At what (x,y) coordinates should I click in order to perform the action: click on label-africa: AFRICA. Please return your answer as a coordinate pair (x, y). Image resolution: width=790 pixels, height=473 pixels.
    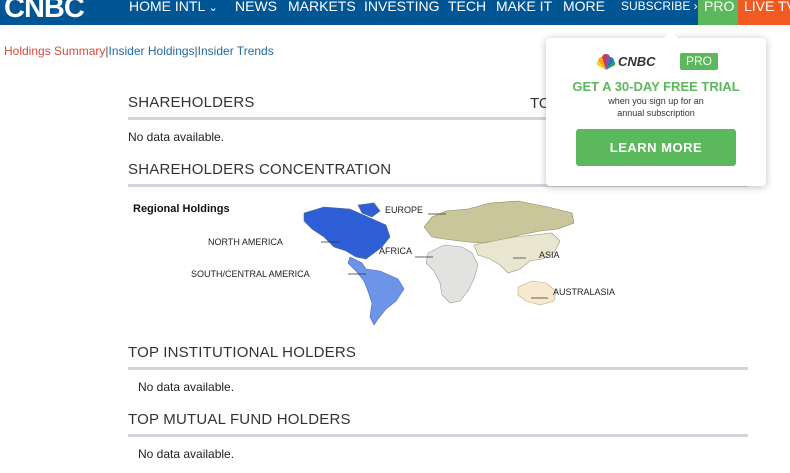
    Looking at the image, I should click on (395, 251).